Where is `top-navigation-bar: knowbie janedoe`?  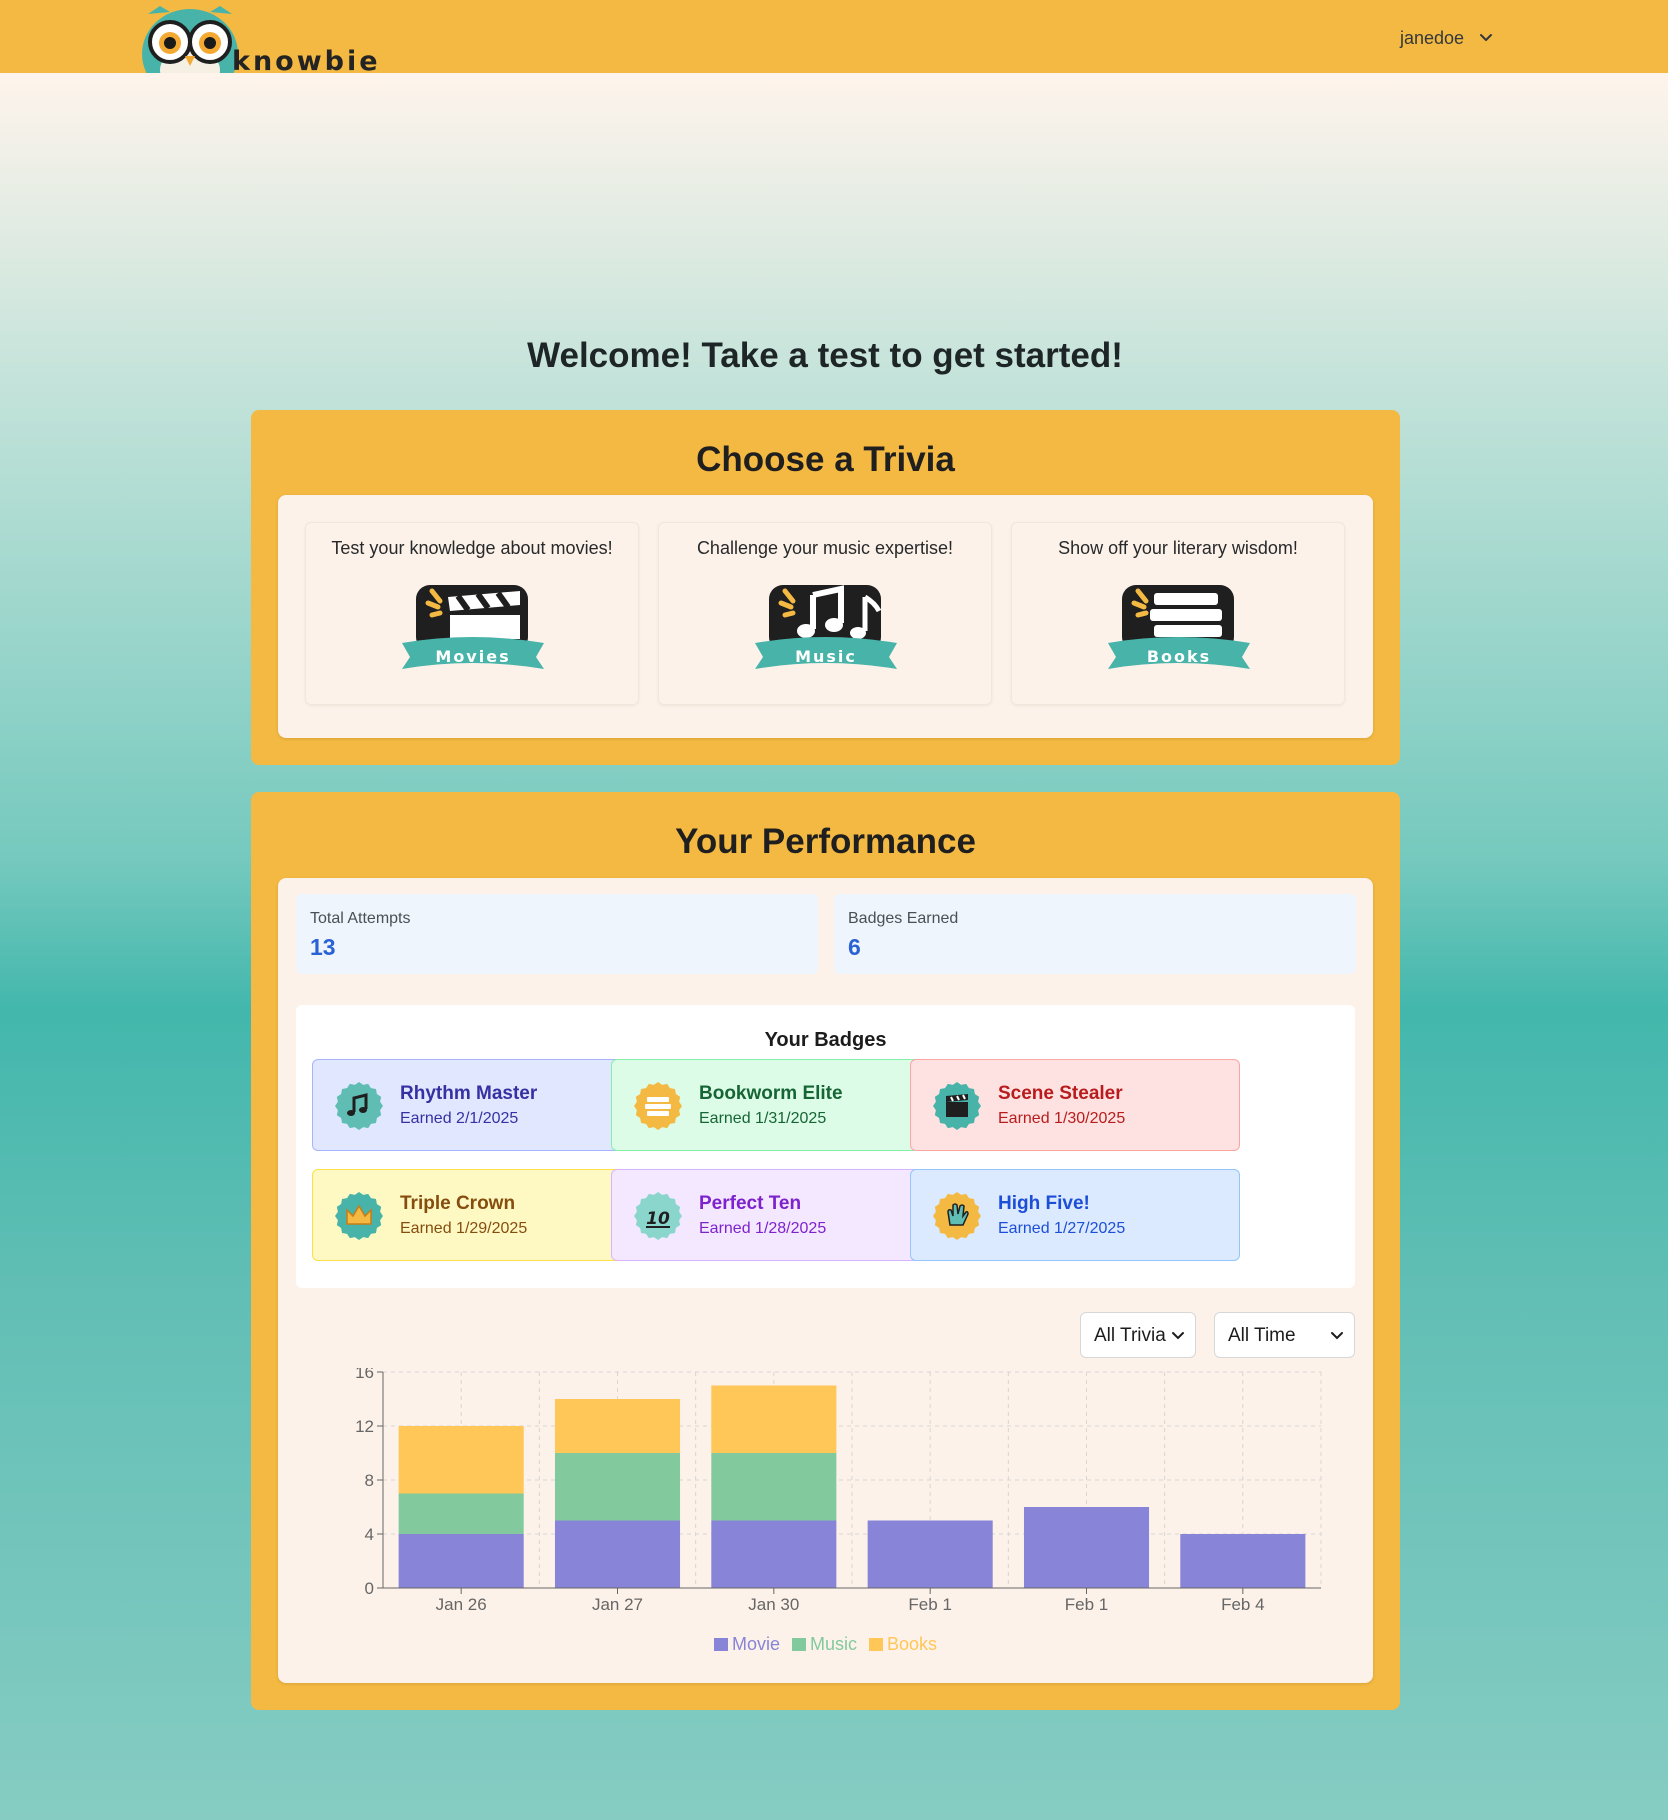 top-navigation-bar: knowbie janedoe is located at coordinates (834, 36).